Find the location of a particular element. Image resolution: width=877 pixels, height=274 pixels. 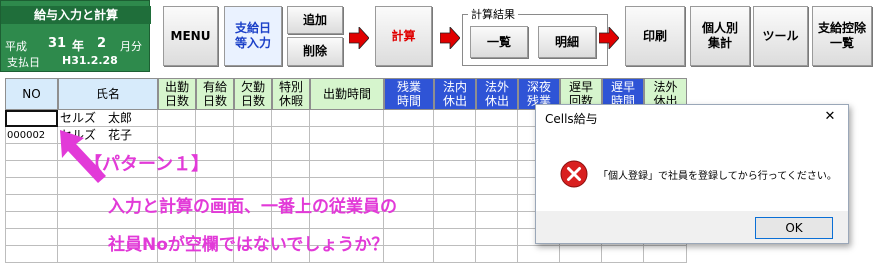

column-header: 欠勤 日数 is located at coordinates (253, 94).